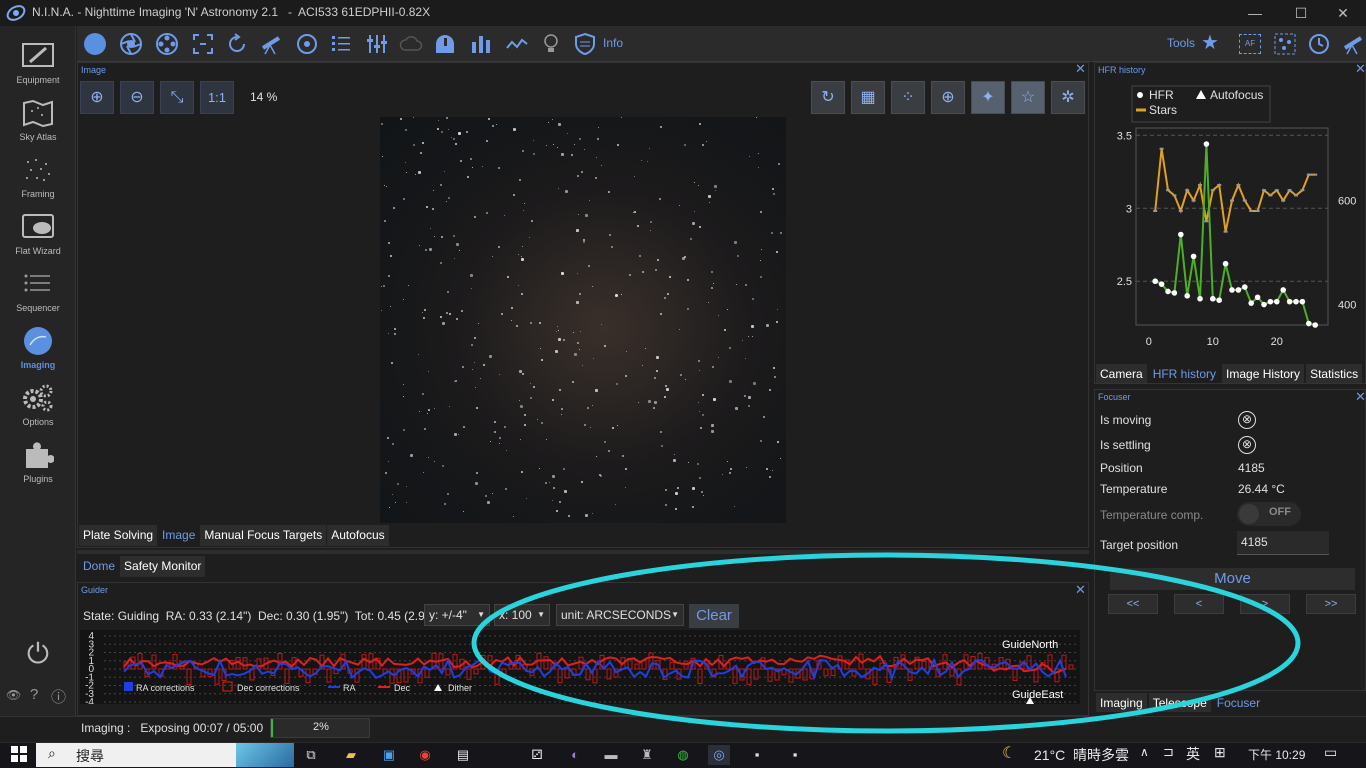 The image size is (1366, 768). What do you see at coordinates (1319, 44) in the screenshot?
I see `history-icon` at bounding box center [1319, 44].